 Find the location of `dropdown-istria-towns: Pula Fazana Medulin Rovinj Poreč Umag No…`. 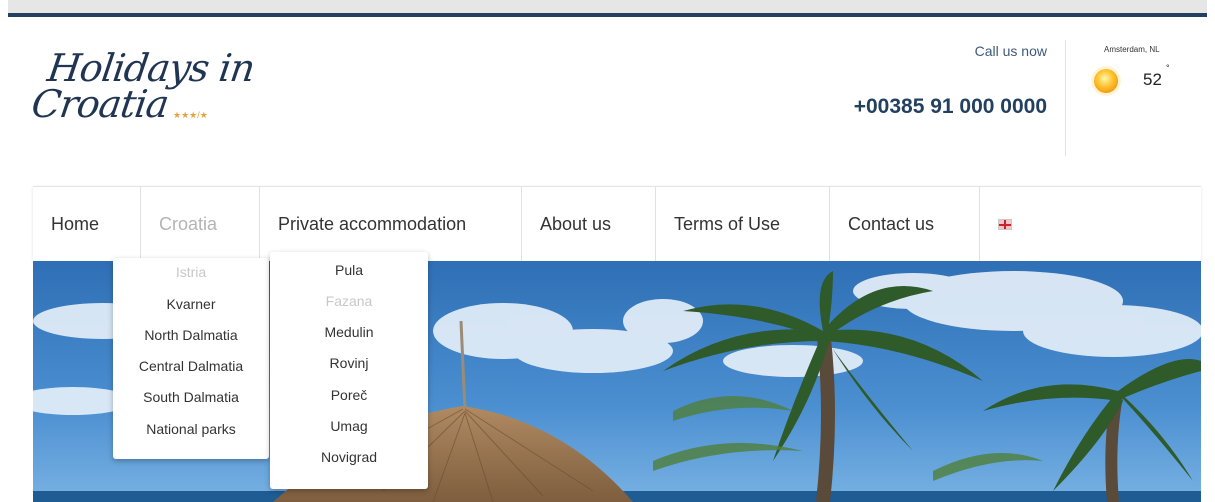

dropdown-istria-towns: Pula Fazana Medulin Rovinj Poreč Umag No… is located at coordinates (349, 370).